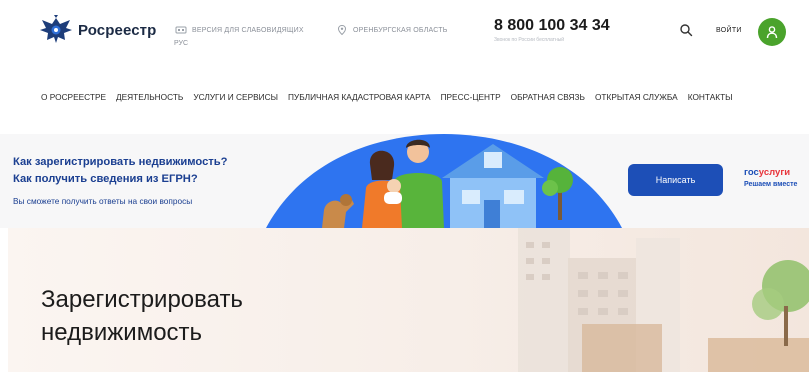  Describe the element at coordinates (359, 97) in the screenshot. I see `nav-item-cadastral-map: ПУБЛИЧНАЯ КАДАСТРОВАЯ КАРТА` at that location.